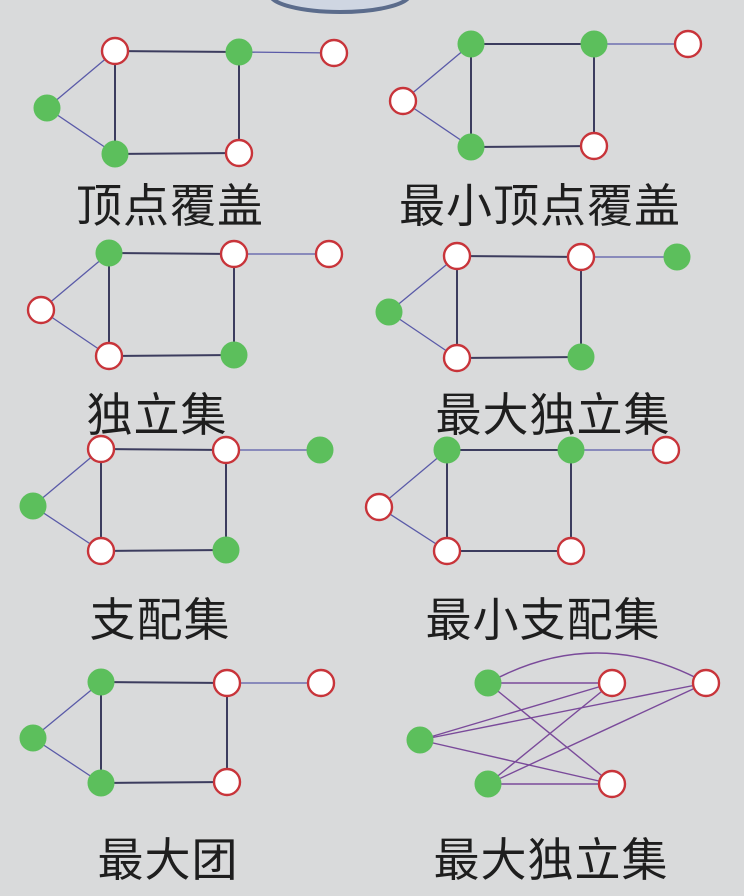 Image resolution: width=744 pixels, height=896 pixels. Describe the element at coordinates (540, 206) in the screenshot. I see `panel-label: 最小顶点覆盖` at that location.